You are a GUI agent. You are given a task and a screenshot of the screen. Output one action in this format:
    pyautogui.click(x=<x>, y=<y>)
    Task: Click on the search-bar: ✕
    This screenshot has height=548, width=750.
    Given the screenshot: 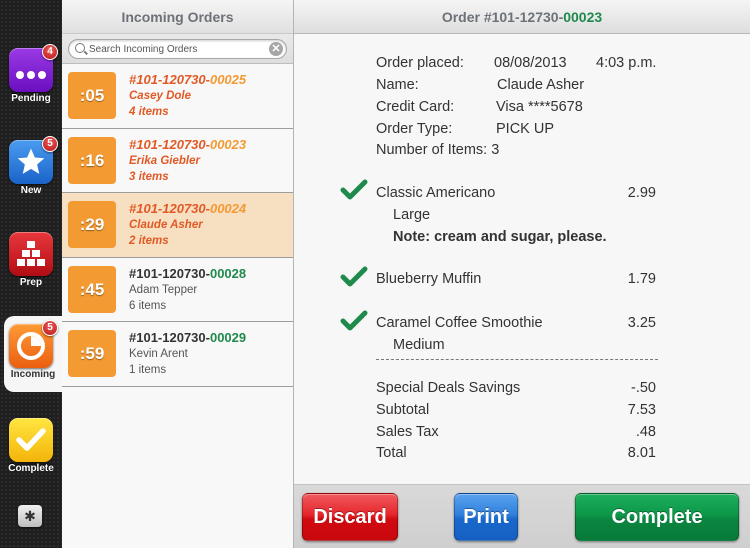 What is the action you would take?
    pyautogui.click(x=177, y=49)
    